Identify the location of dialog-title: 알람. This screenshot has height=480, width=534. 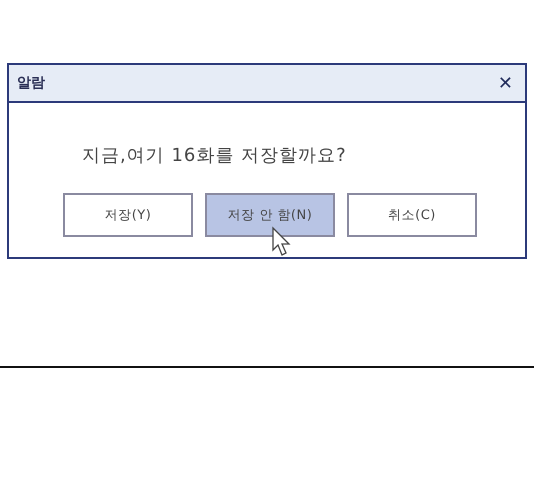
(31, 83).